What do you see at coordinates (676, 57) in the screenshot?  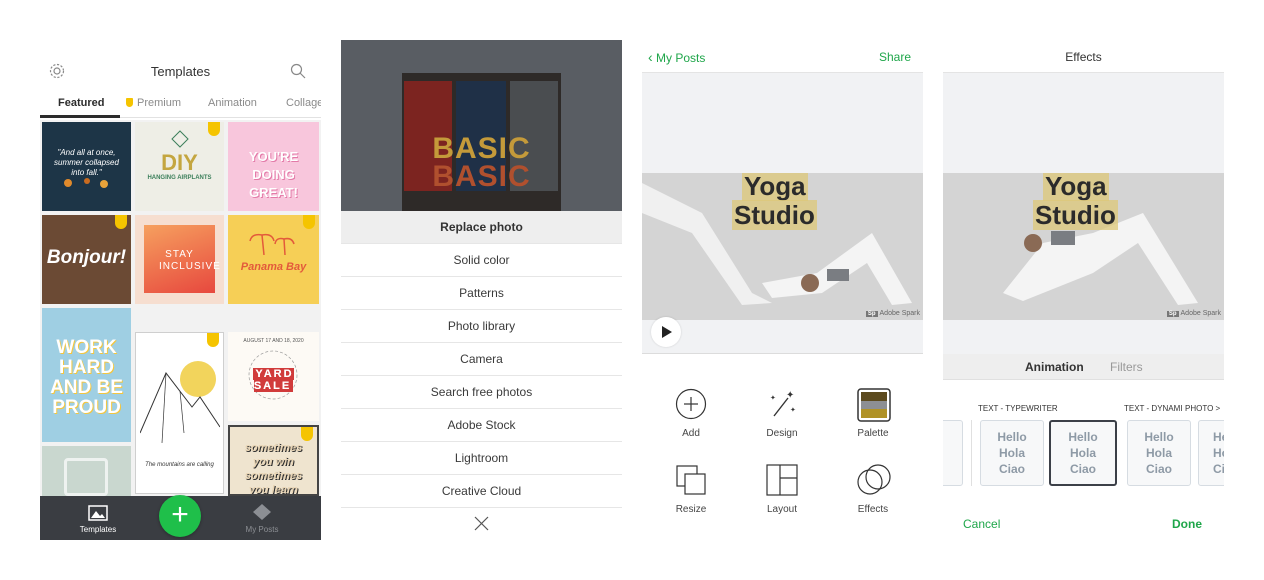 I see `back-button: ‹ My Posts` at bounding box center [676, 57].